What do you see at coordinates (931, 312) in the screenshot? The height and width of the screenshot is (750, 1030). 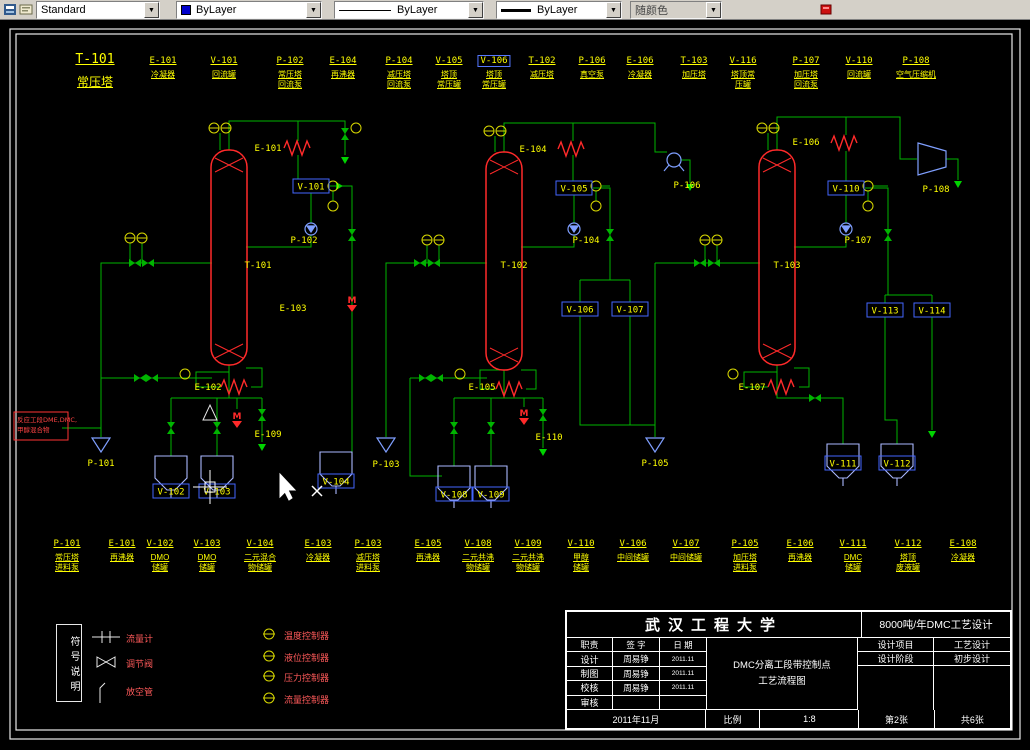 I see `equipment-tag-V-114: V-114` at bounding box center [931, 312].